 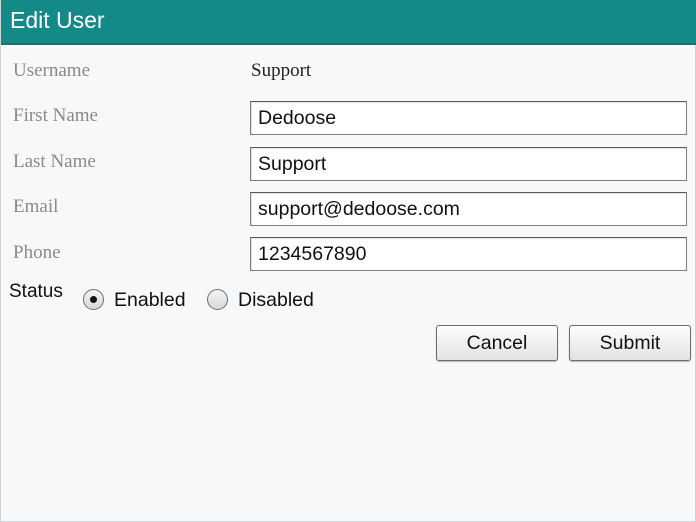 What do you see at coordinates (468, 209) in the screenshot?
I see `email-field` at bounding box center [468, 209].